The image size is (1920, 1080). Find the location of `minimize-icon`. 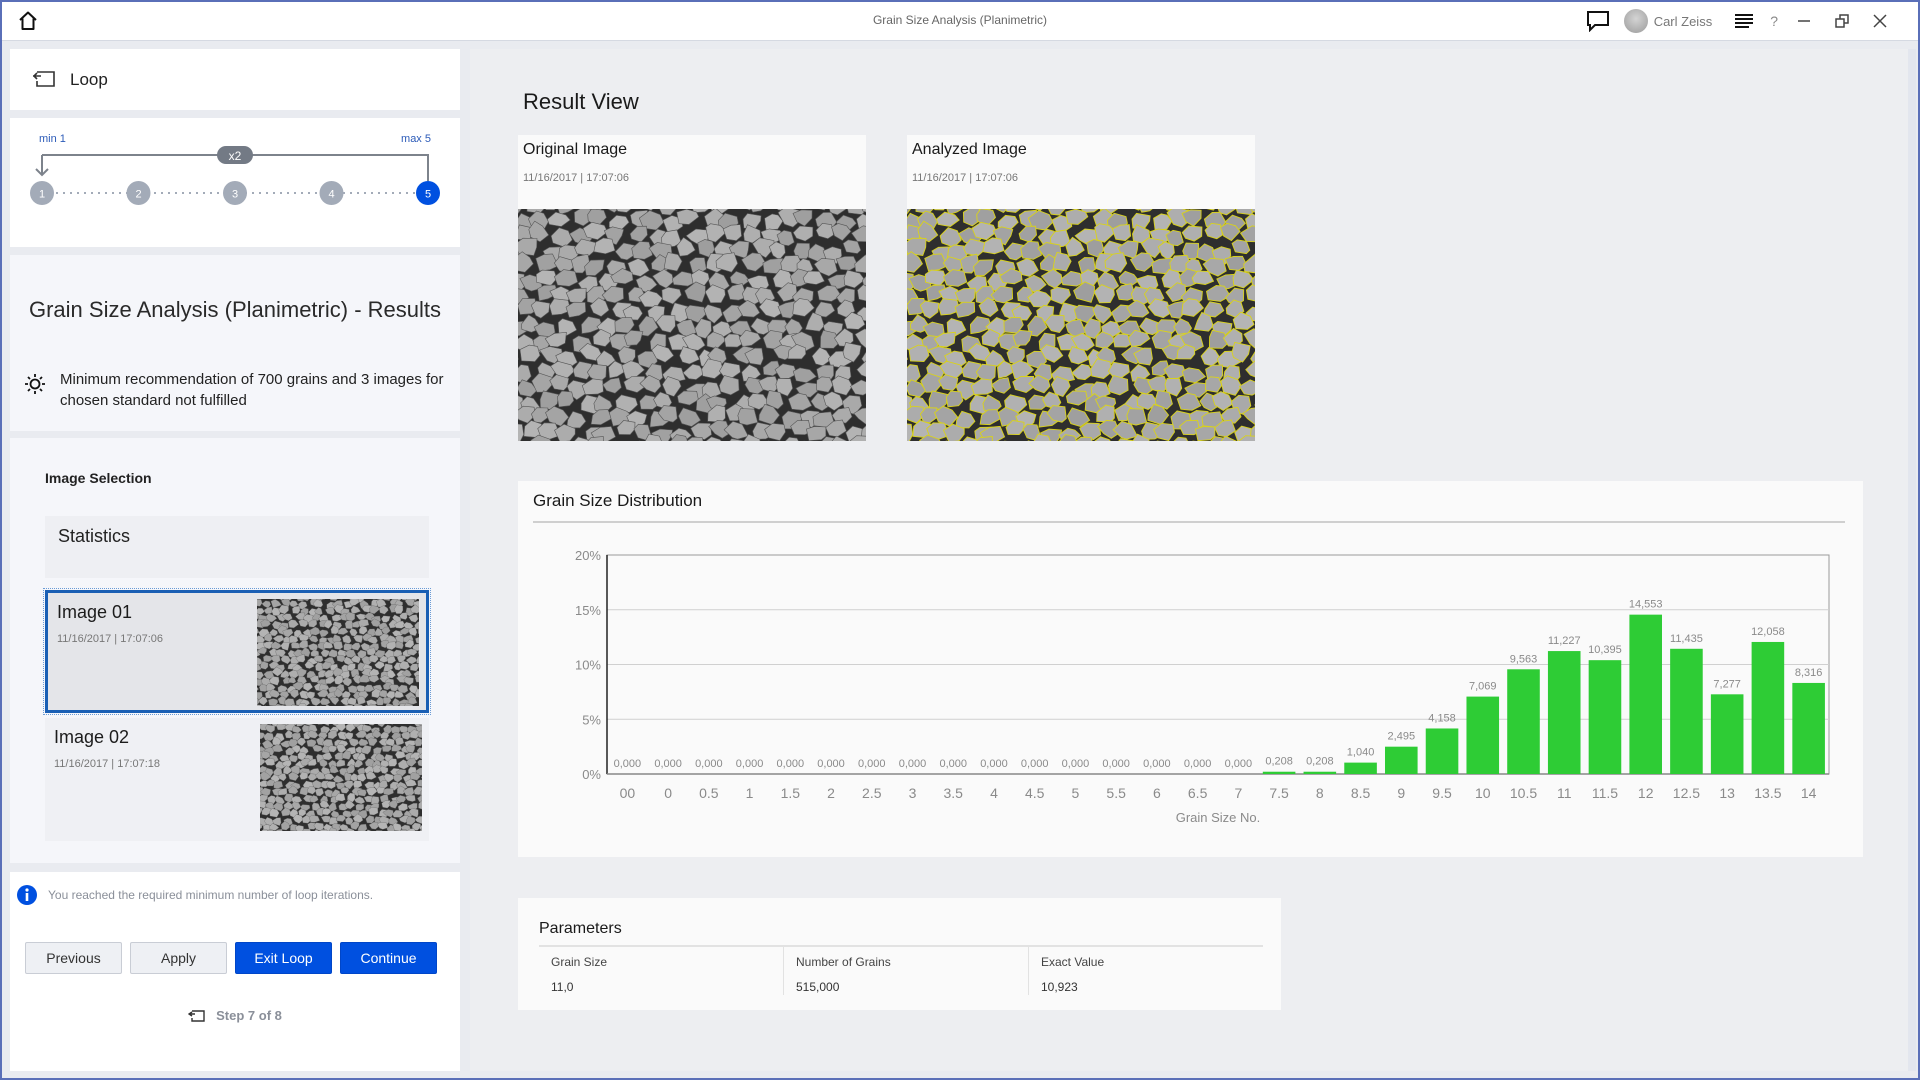

minimize-icon is located at coordinates (1804, 21).